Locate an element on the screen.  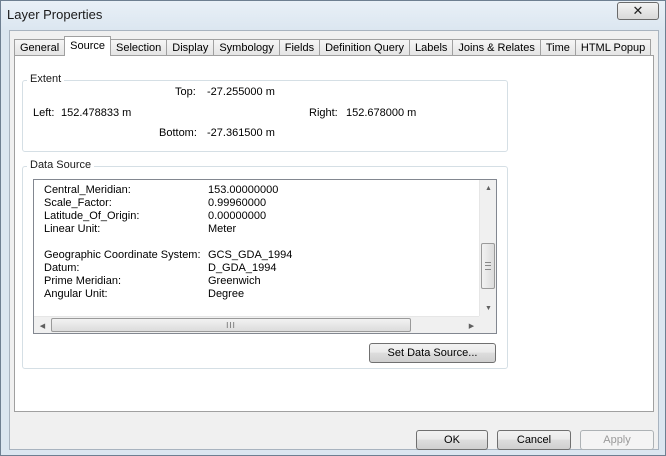
vertical-scrollbar: ▲ ▼ is located at coordinates (487, 248).